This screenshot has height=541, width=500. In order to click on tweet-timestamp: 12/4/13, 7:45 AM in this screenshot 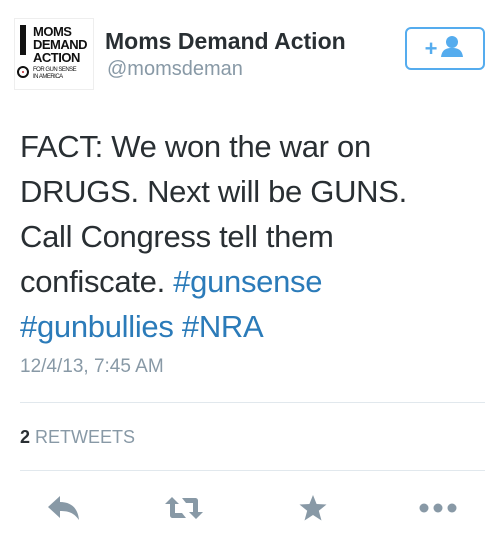, I will do `click(92, 366)`.